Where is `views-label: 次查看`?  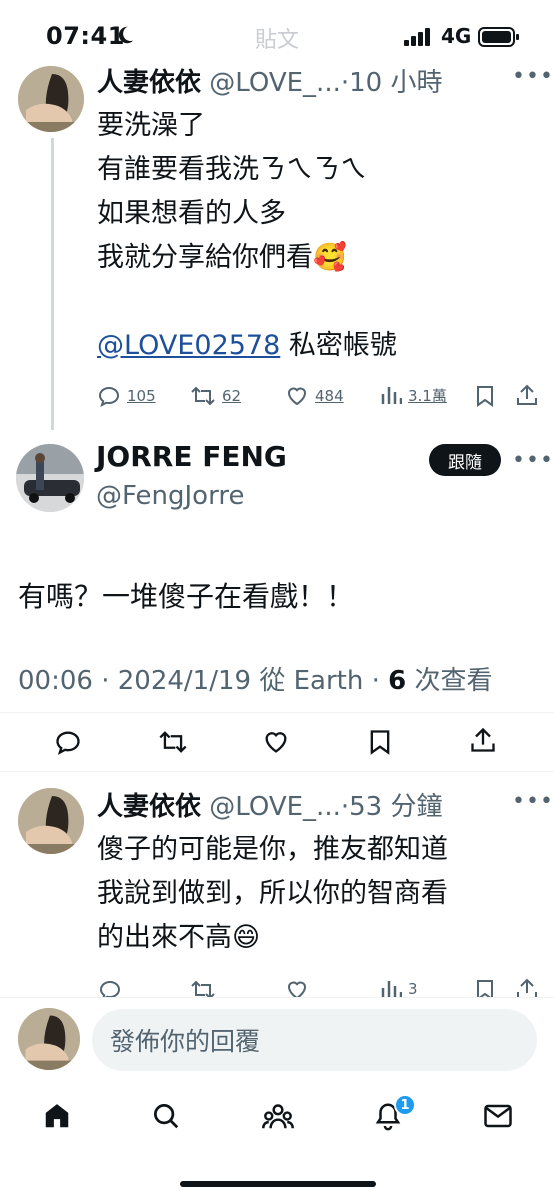
views-label: 次查看 is located at coordinates (453, 681).